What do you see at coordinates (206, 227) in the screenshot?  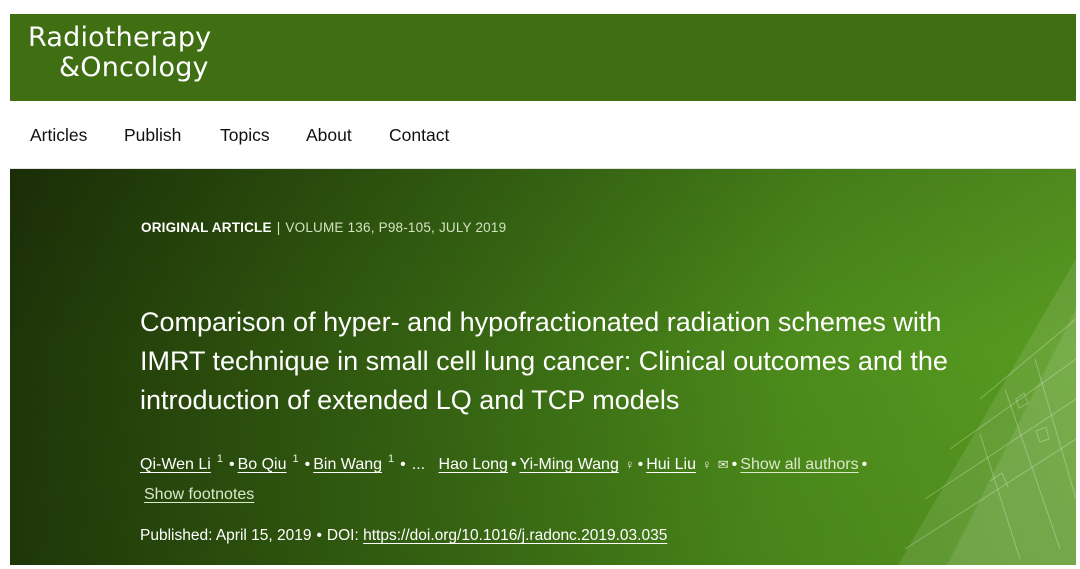 I see `article-type: ORIGINAL ARTICLE` at bounding box center [206, 227].